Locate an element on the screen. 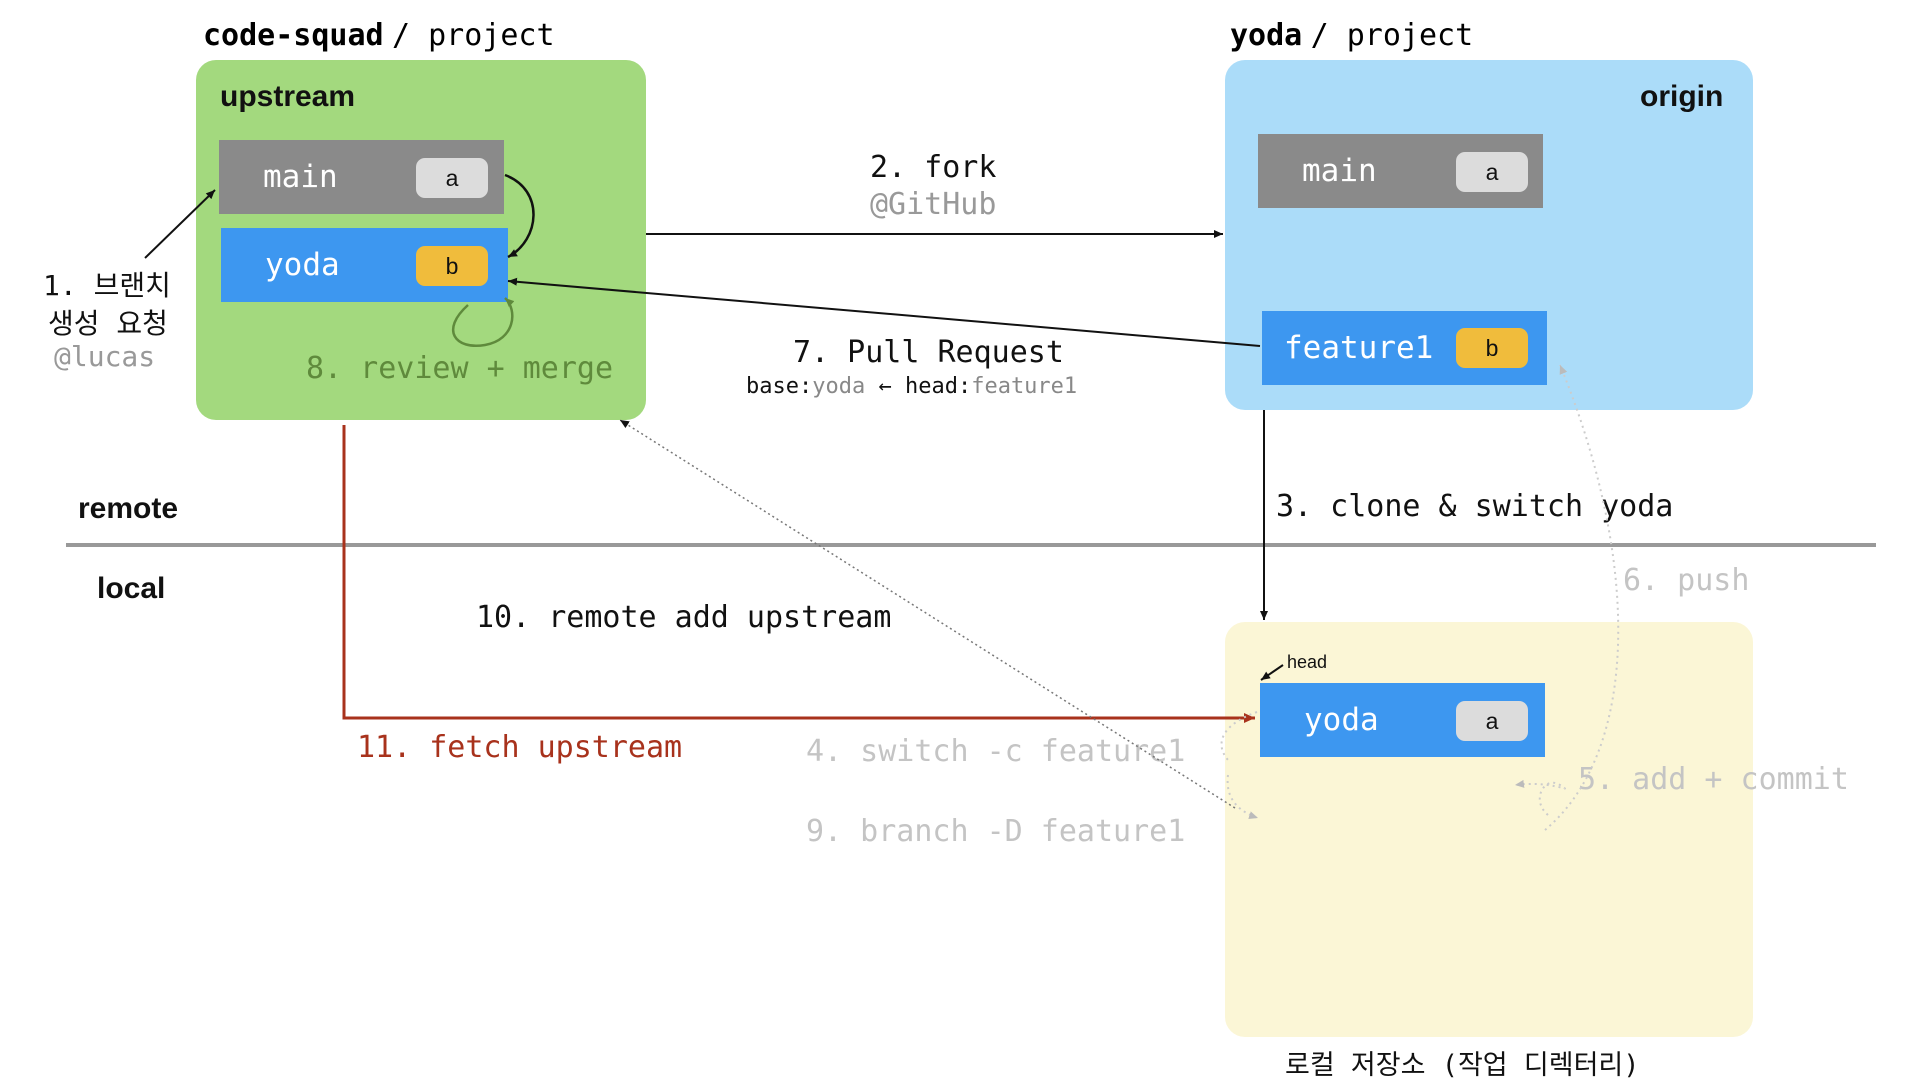  arrow-step-8-loop is located at coordinates (483, 322).